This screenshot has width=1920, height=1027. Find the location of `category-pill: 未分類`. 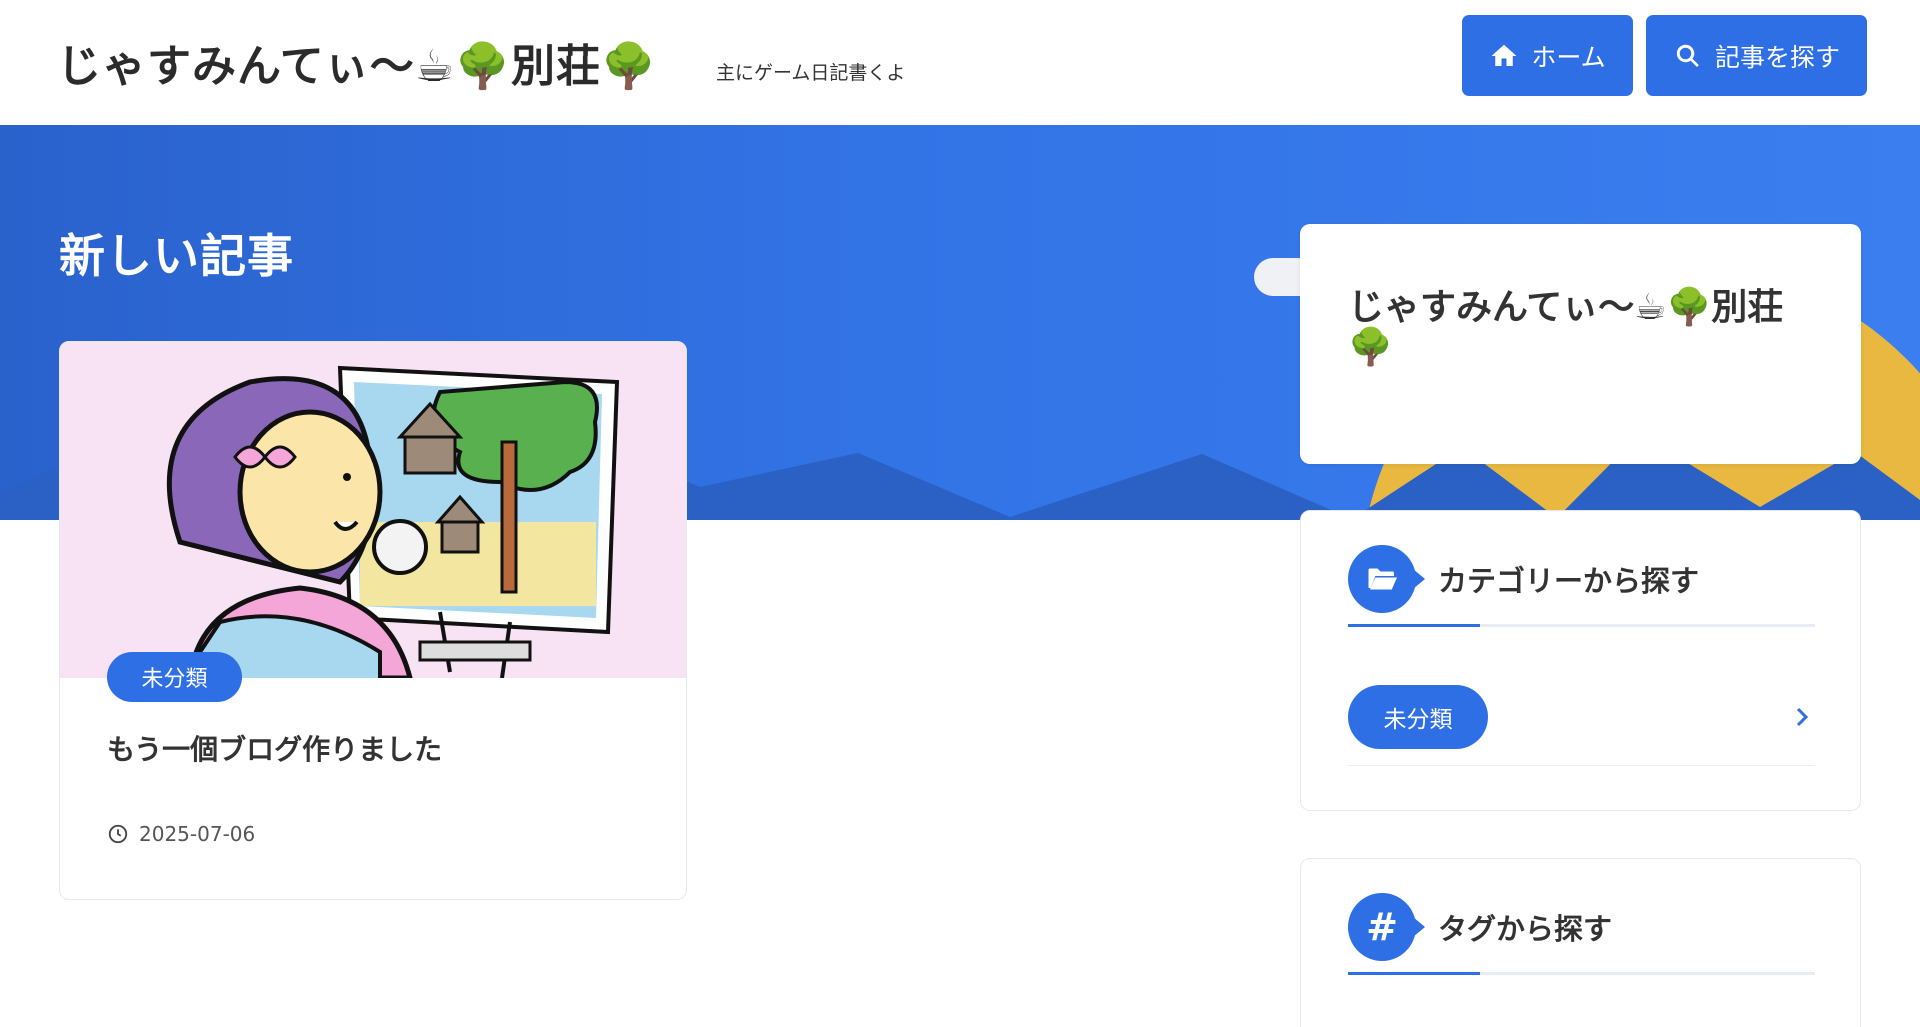

category-pill: 未分類 is located at coordinates (1418, 717).